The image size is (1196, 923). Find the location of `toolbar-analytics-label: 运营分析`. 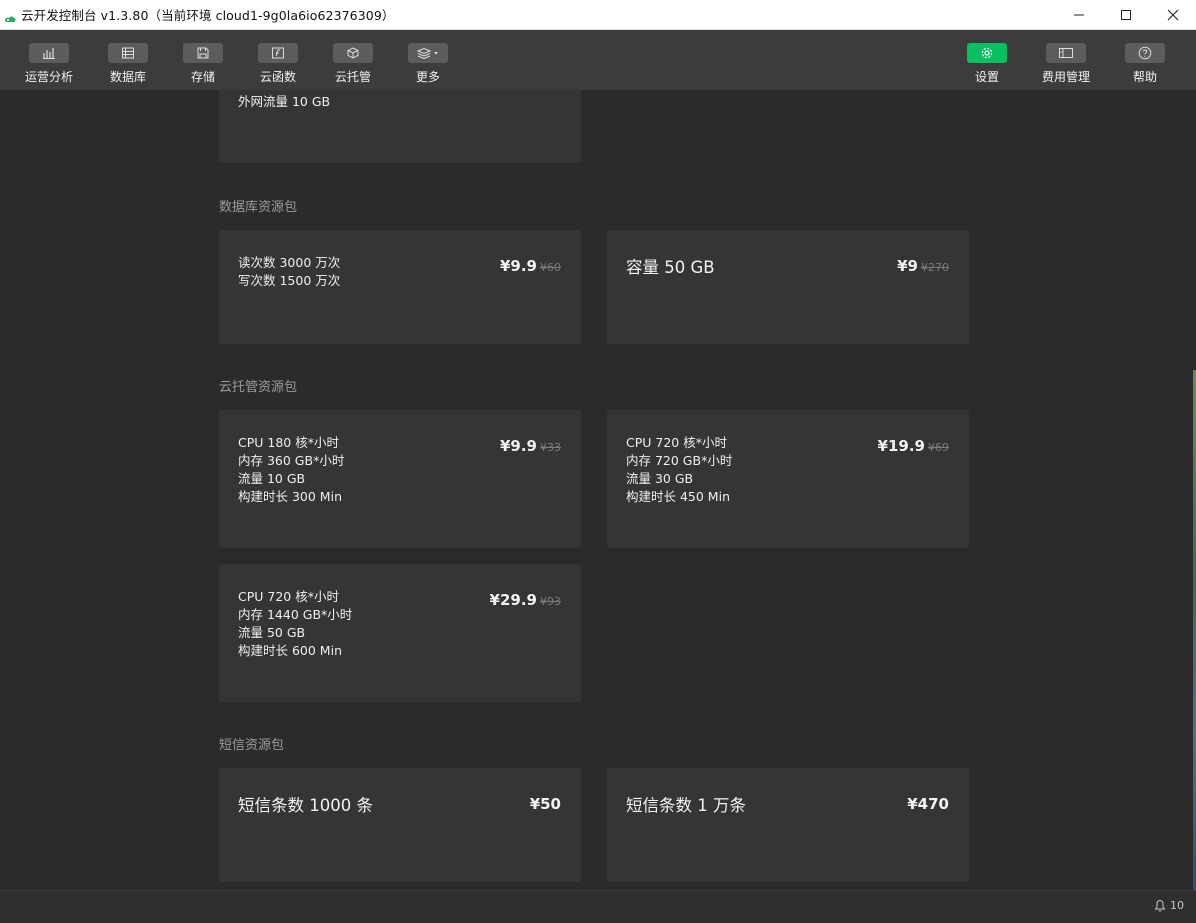

toolbar-analytics-label: 运营分析 is located at coordinates (48, 77).